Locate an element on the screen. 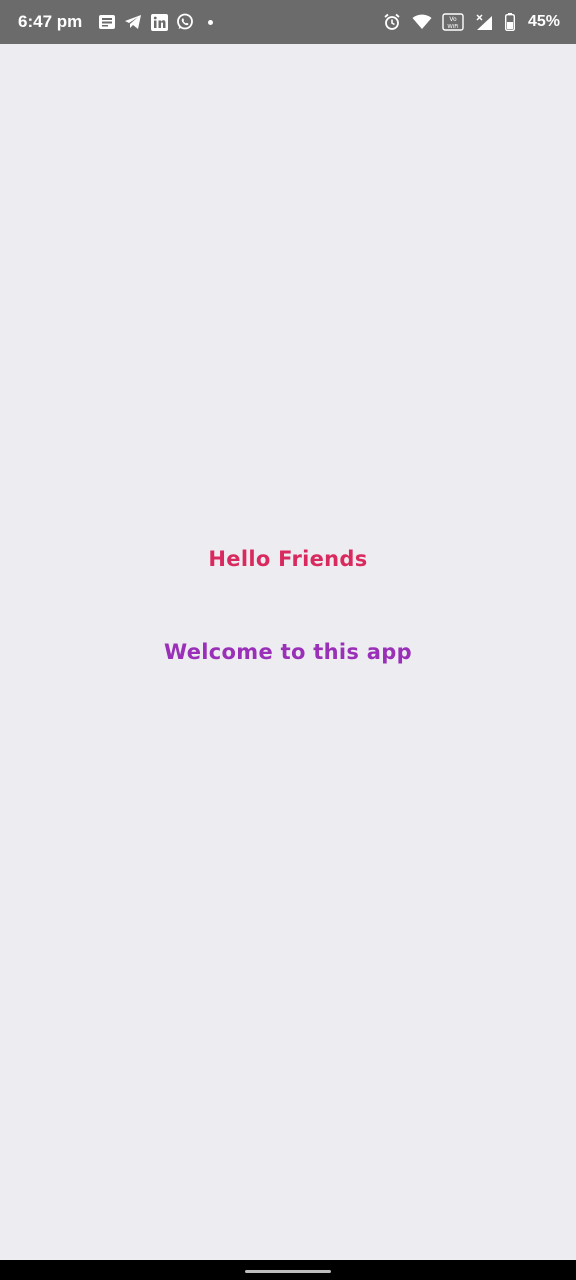 The image size is (576, 1280). svg-text: Vo is located at coordinates (453, 19).